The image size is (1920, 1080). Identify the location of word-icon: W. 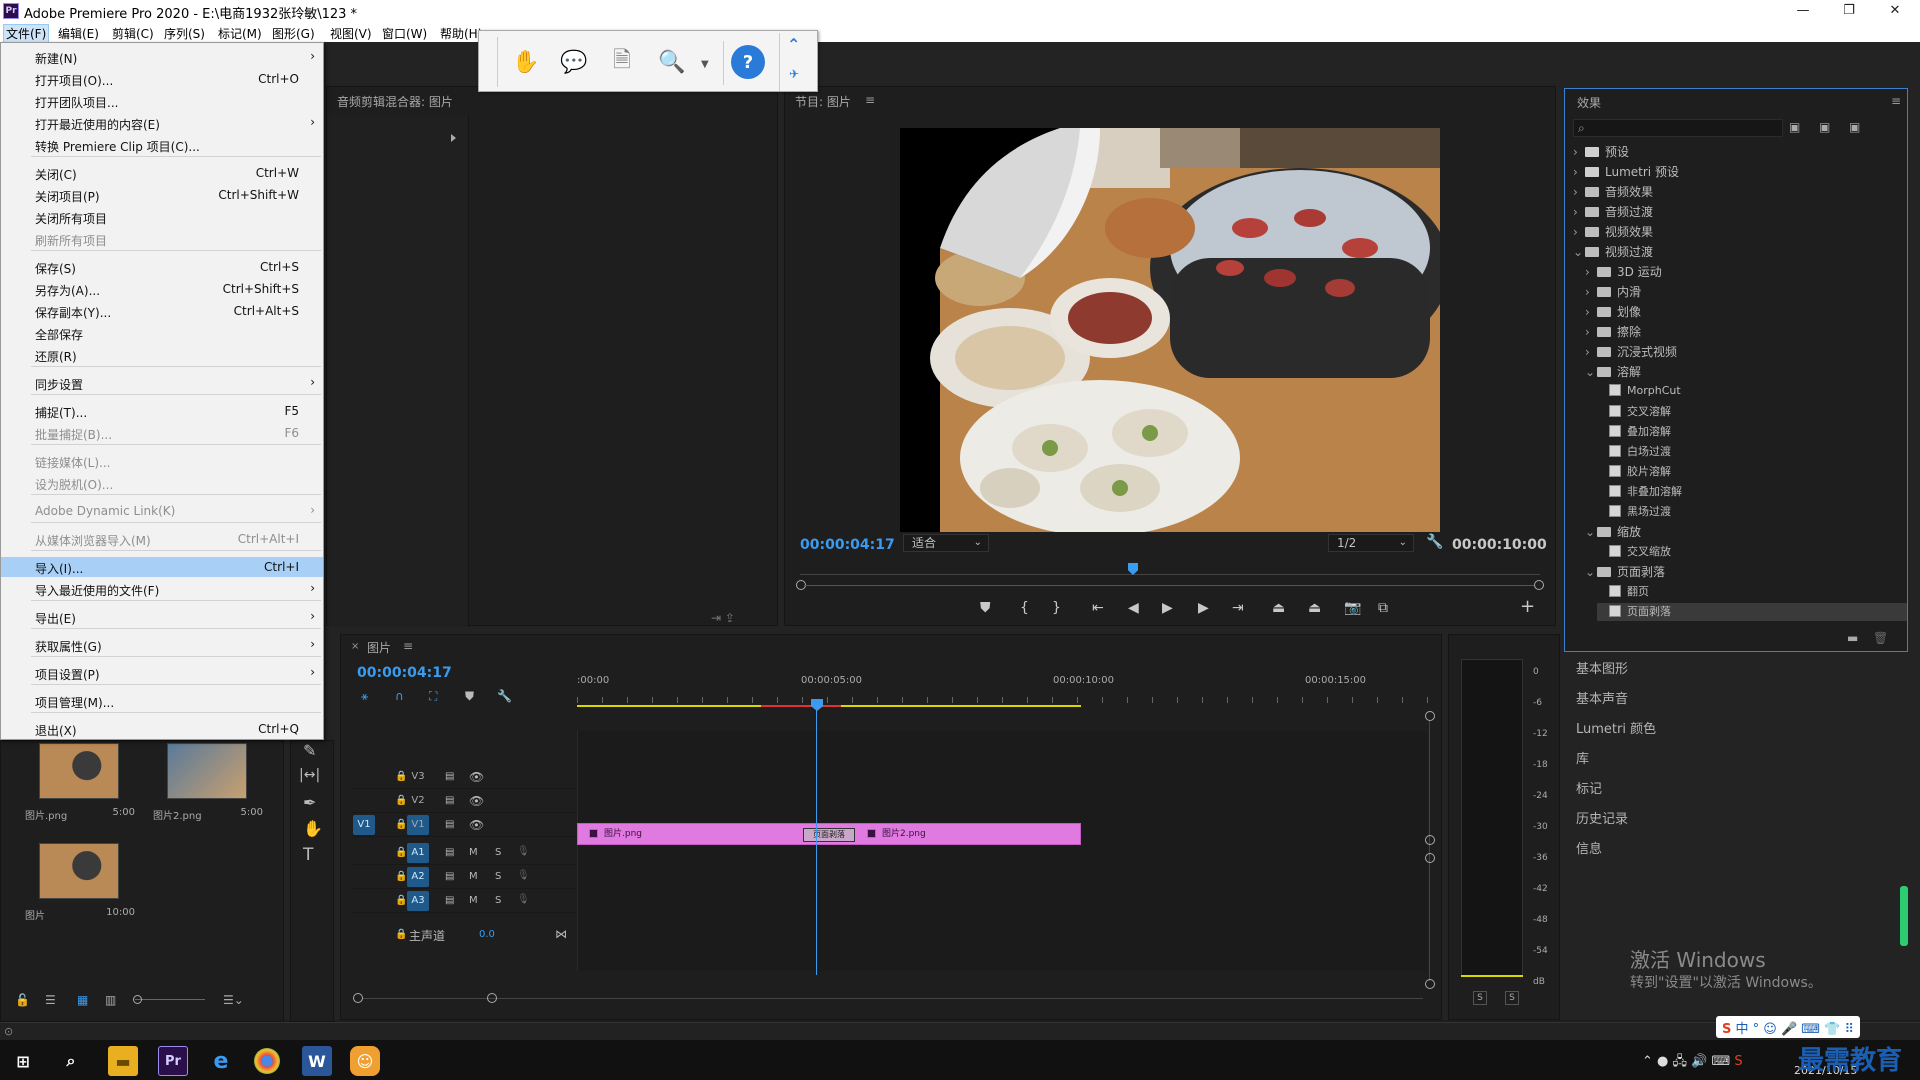
(317, 1061).